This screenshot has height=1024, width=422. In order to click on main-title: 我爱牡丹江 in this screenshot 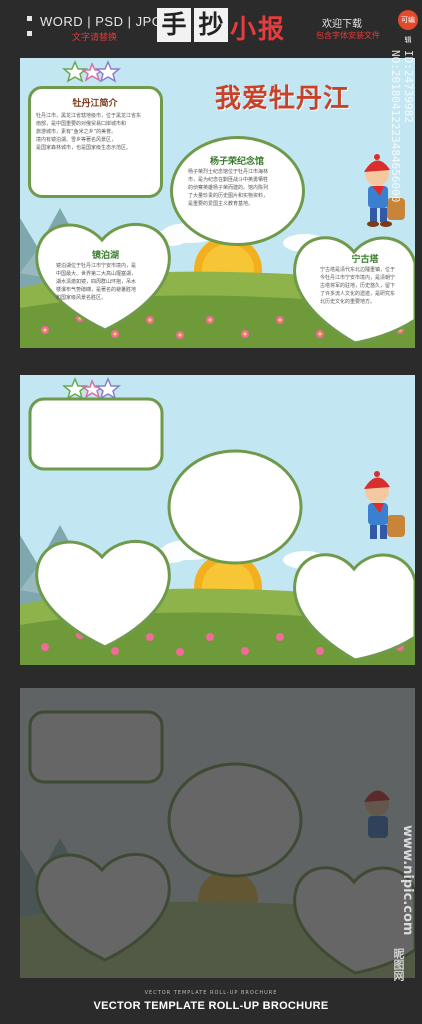, I will do `click(283, 99)`.